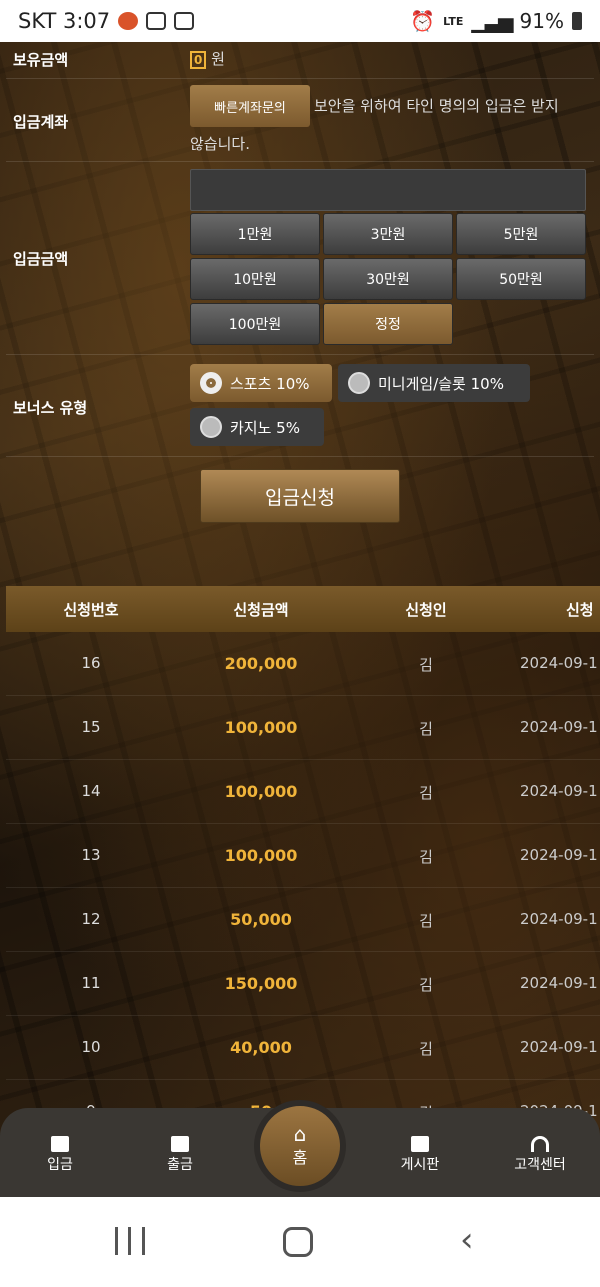  I want to click on col-request-no: 신청번호, so click(91, 609).